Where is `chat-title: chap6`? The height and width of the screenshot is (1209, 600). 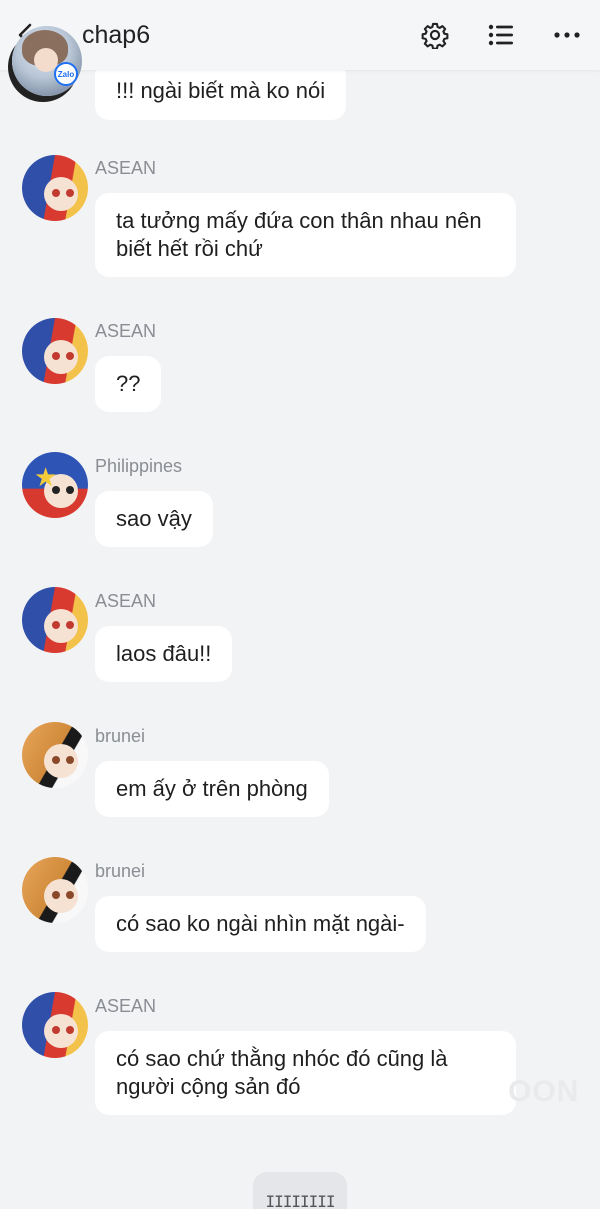 chat-title: chap6 is located at coordinates (116, 35).